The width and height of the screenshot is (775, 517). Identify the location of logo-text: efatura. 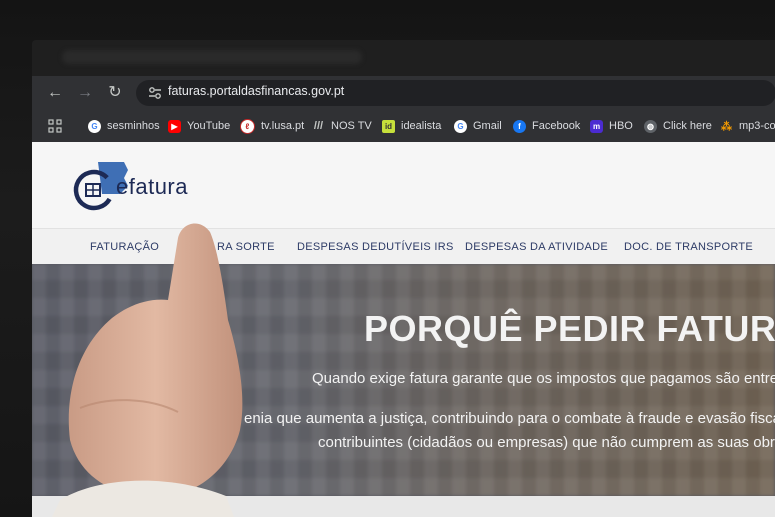
(152, 186).